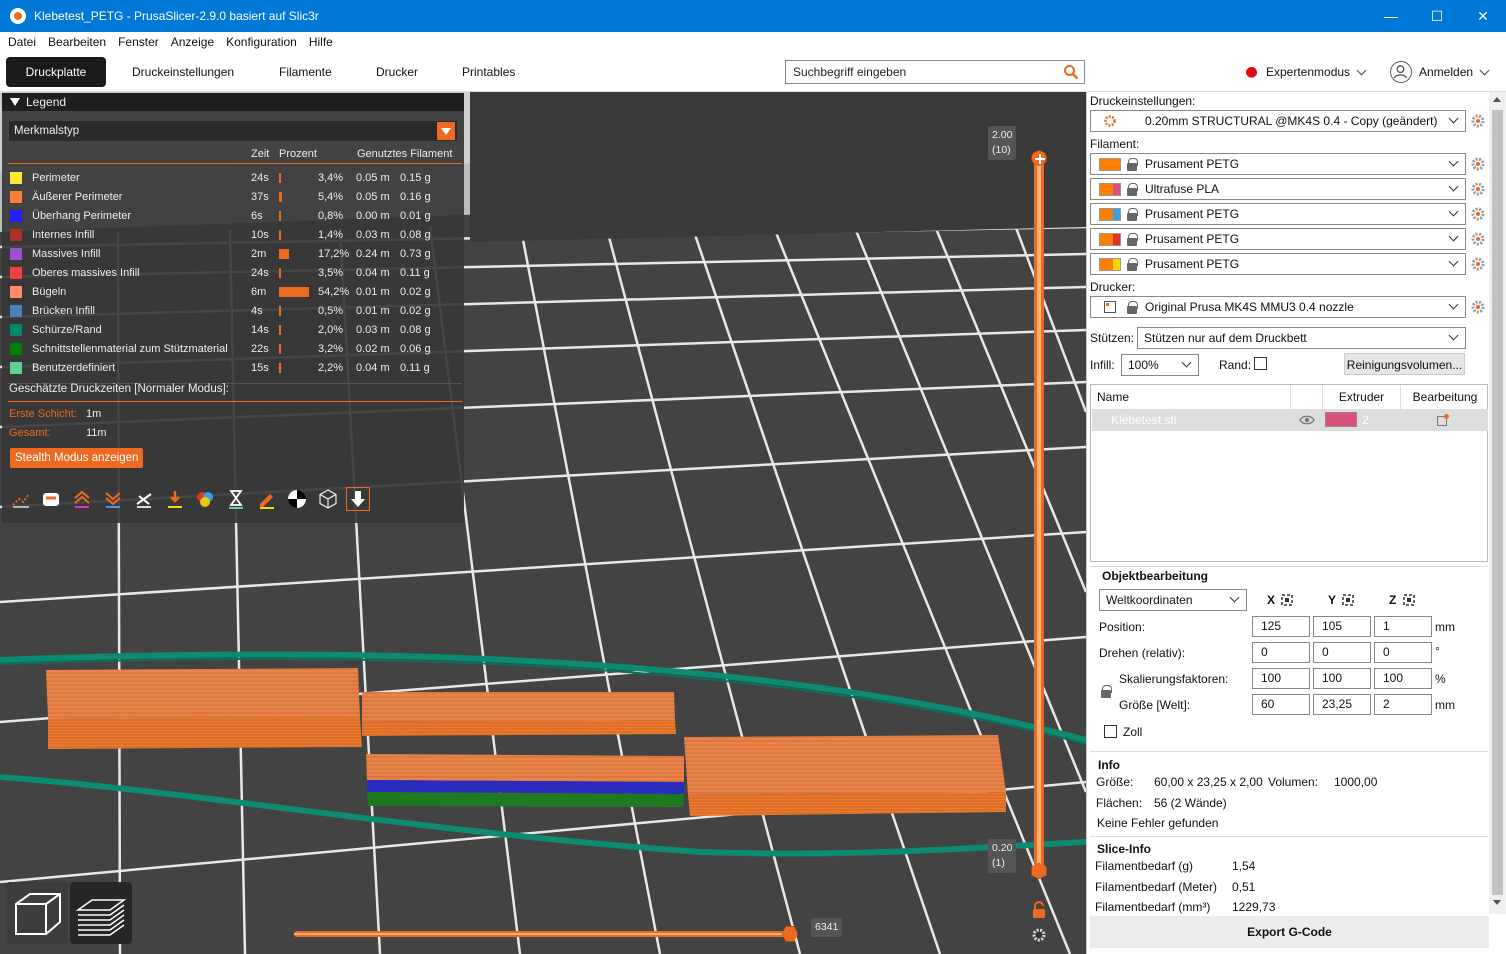 Image resolution: width=1506 pixels, height=954 pixels. What do you see at coordinates (15, 102) in the screenshot?
I see `collapse-triangle-icon` at bounding box center [15, 102].